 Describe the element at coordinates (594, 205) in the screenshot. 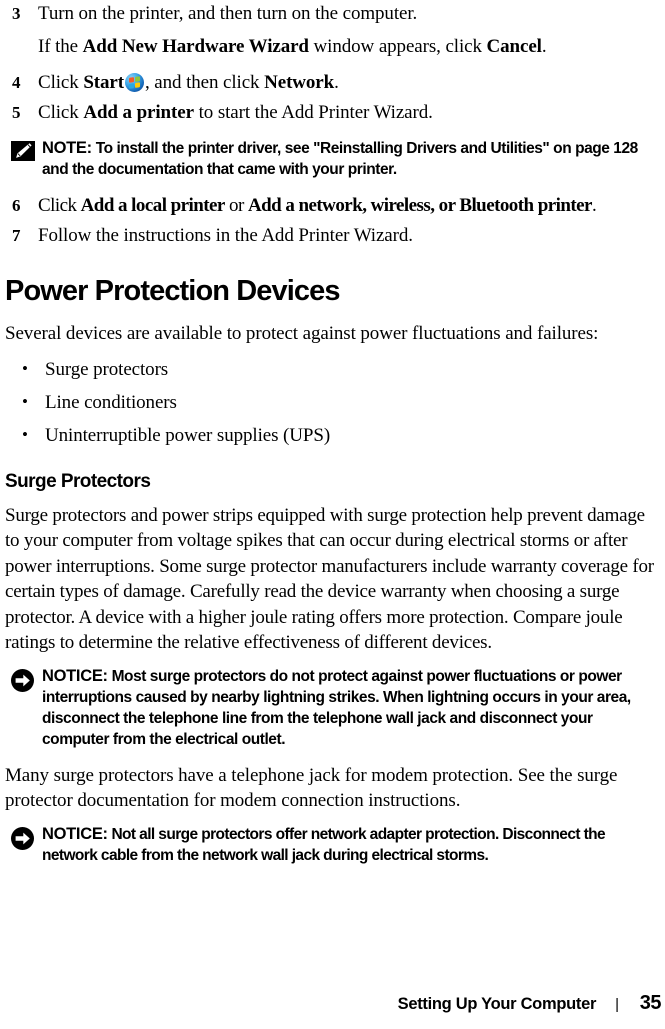

I see `step-6-after: .` at that location.